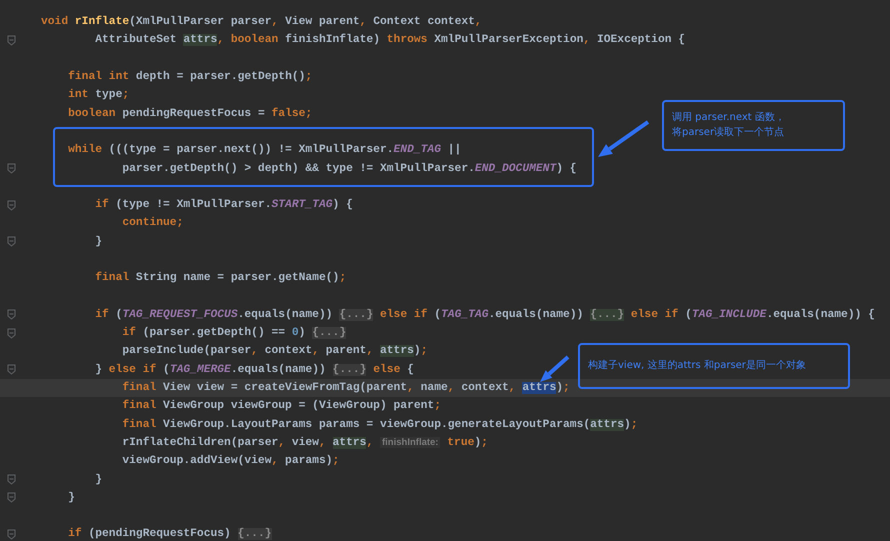  I want to click on code-line: boolean pendingRequestFocus = false;, so click(189, 113).